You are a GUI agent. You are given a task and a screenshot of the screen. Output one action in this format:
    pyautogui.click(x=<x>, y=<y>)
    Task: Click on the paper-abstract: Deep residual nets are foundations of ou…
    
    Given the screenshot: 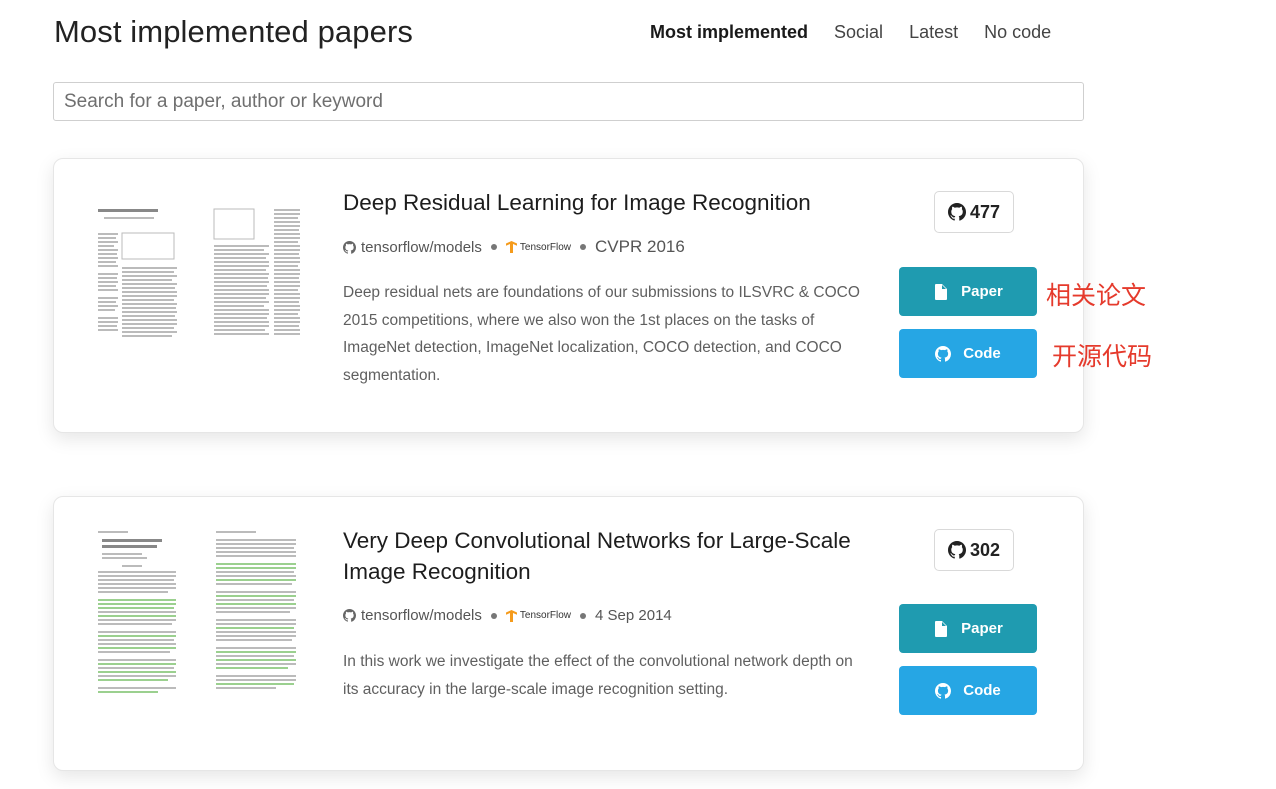 What is the action you would take?
    pyautogui.click(x=601, y=334)
    